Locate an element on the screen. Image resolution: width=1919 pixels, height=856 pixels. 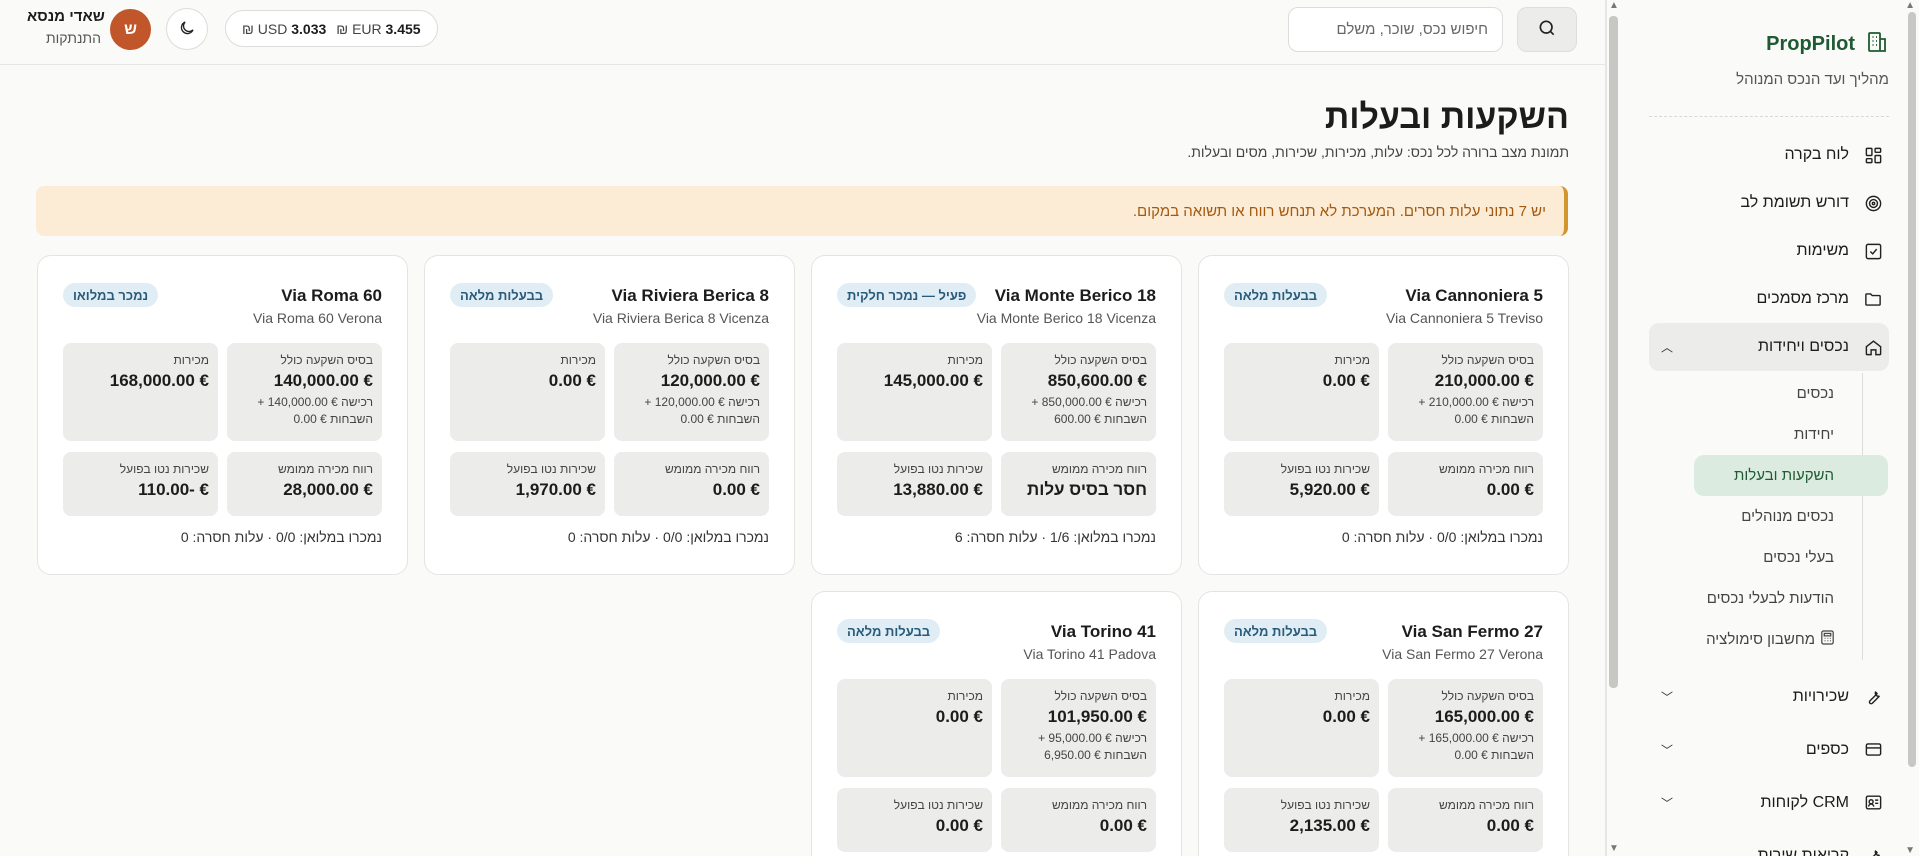
tile-net-rent: שכירות נטו בפועל 2,135.00 € is located at coordinates (1301, 820).